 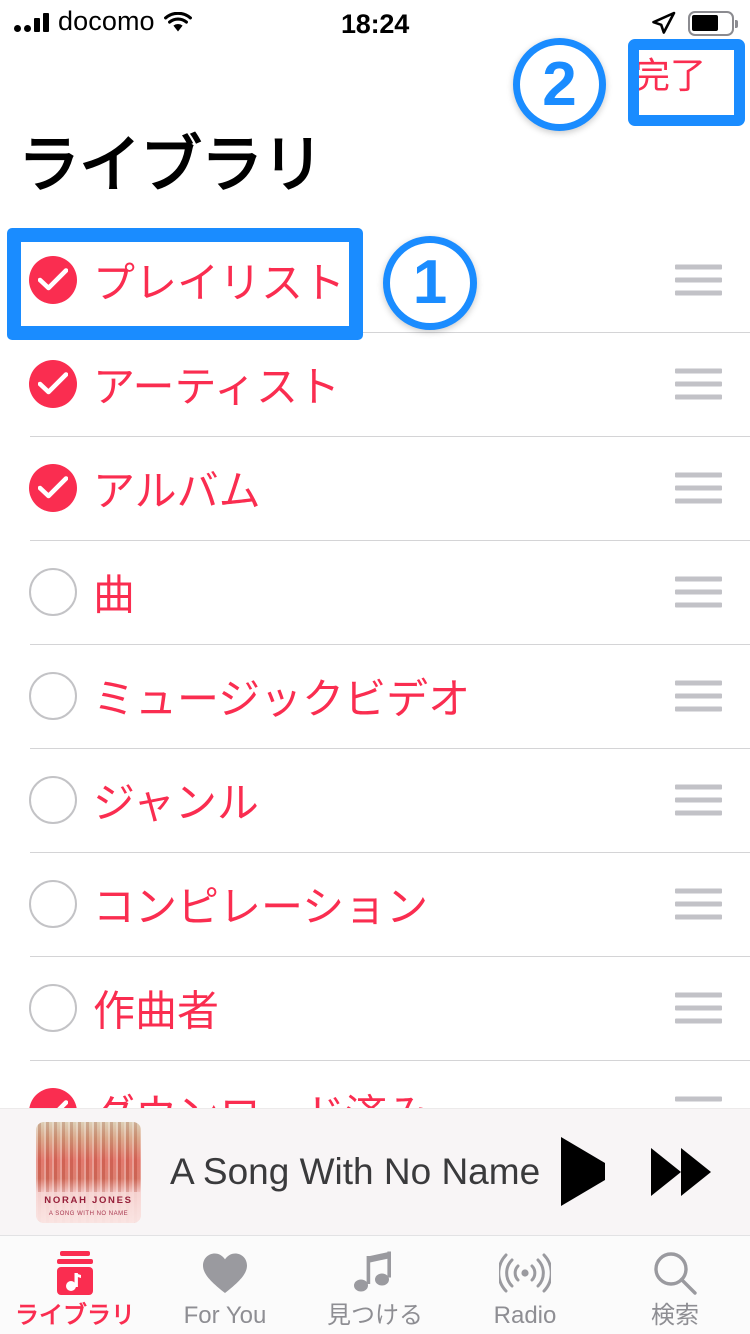 I want to click on status-bar-clock: 18:24, so click(x=375, y=24).